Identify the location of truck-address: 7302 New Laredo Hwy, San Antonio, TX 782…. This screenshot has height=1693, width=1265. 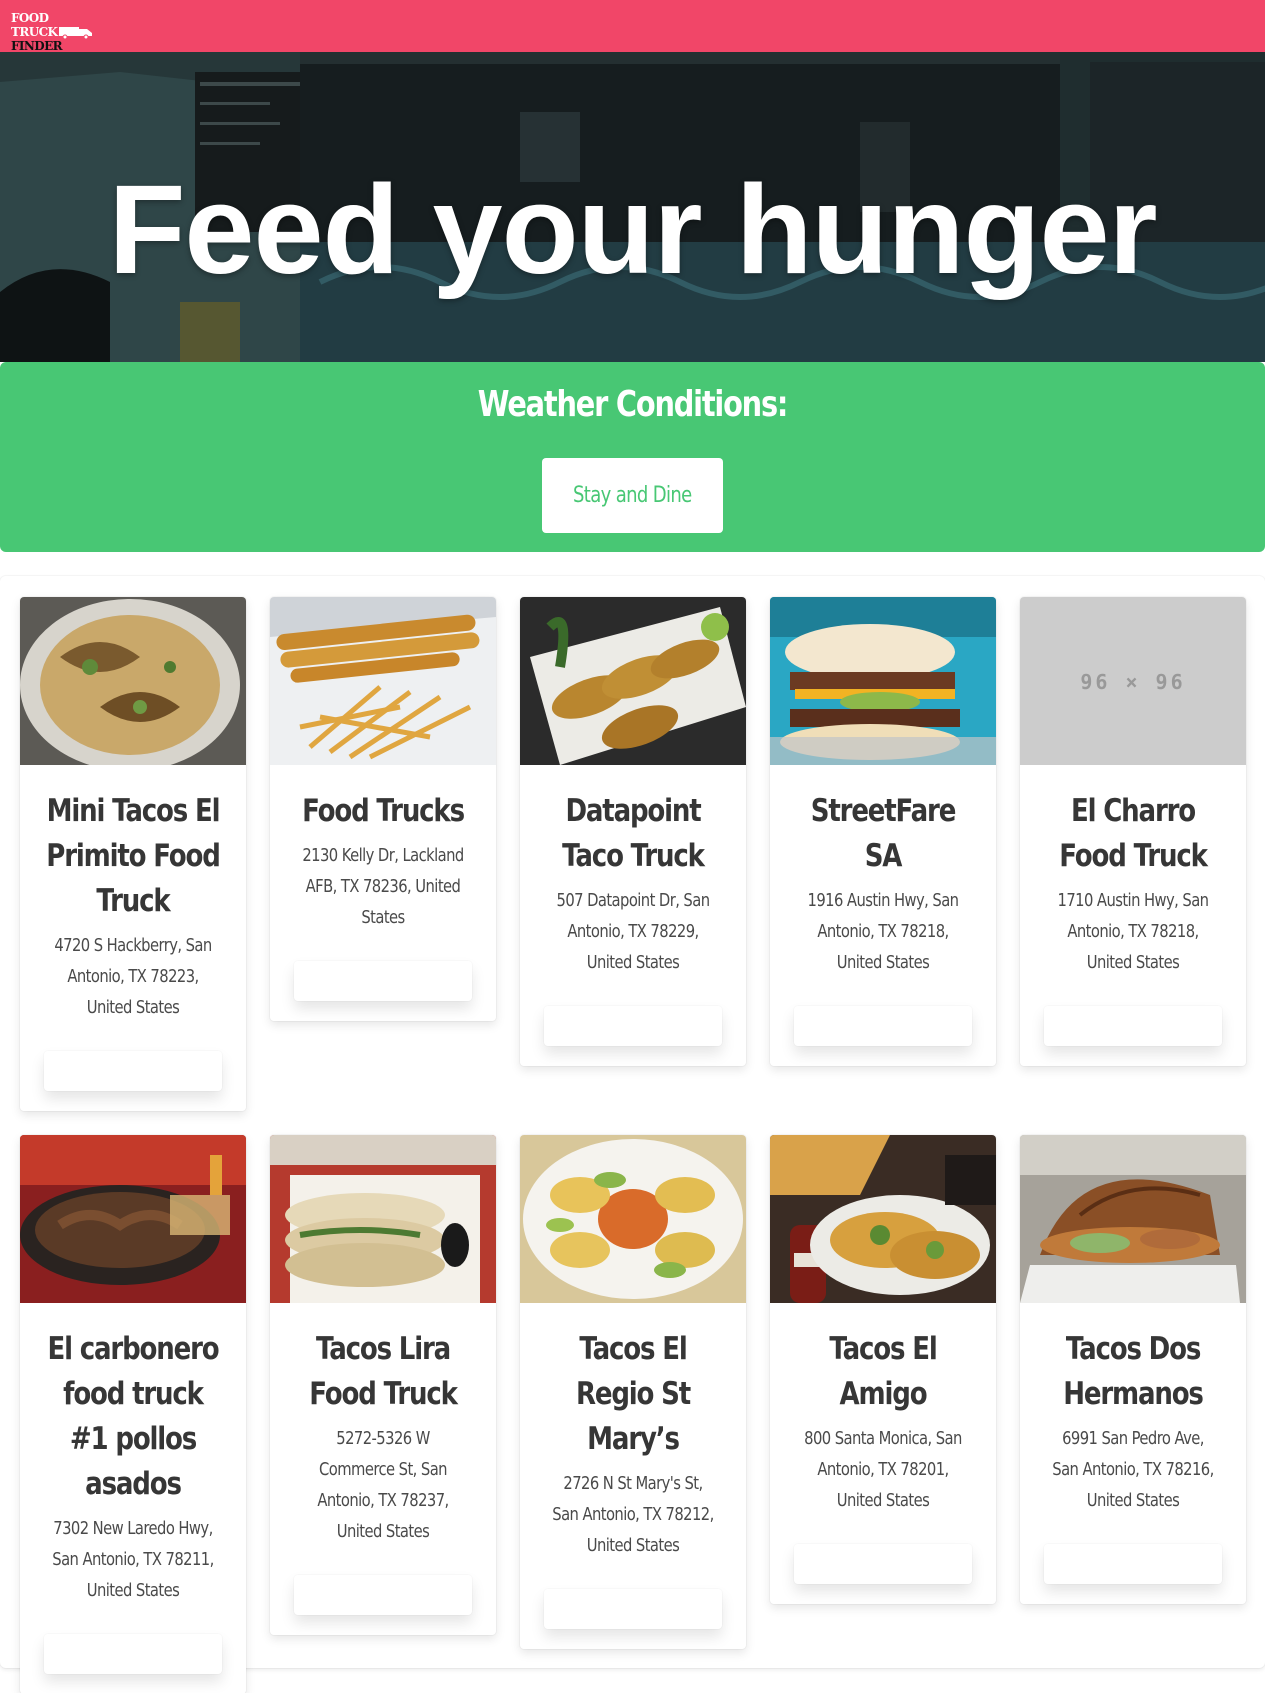
(133, 1559).